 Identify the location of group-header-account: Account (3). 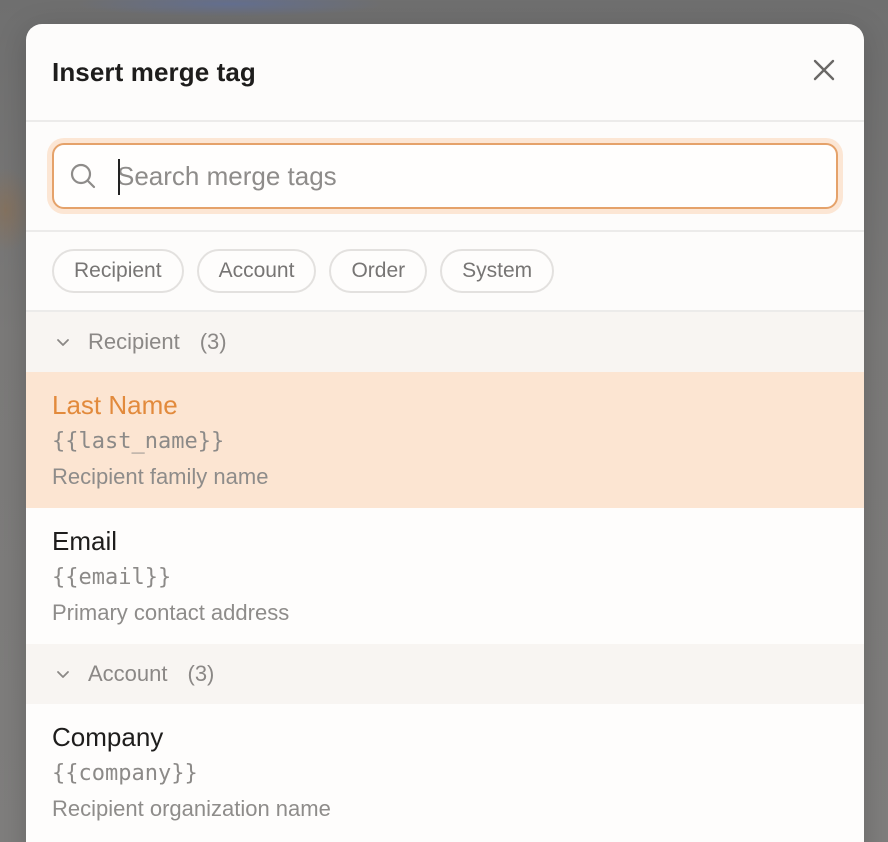
(445, 674).